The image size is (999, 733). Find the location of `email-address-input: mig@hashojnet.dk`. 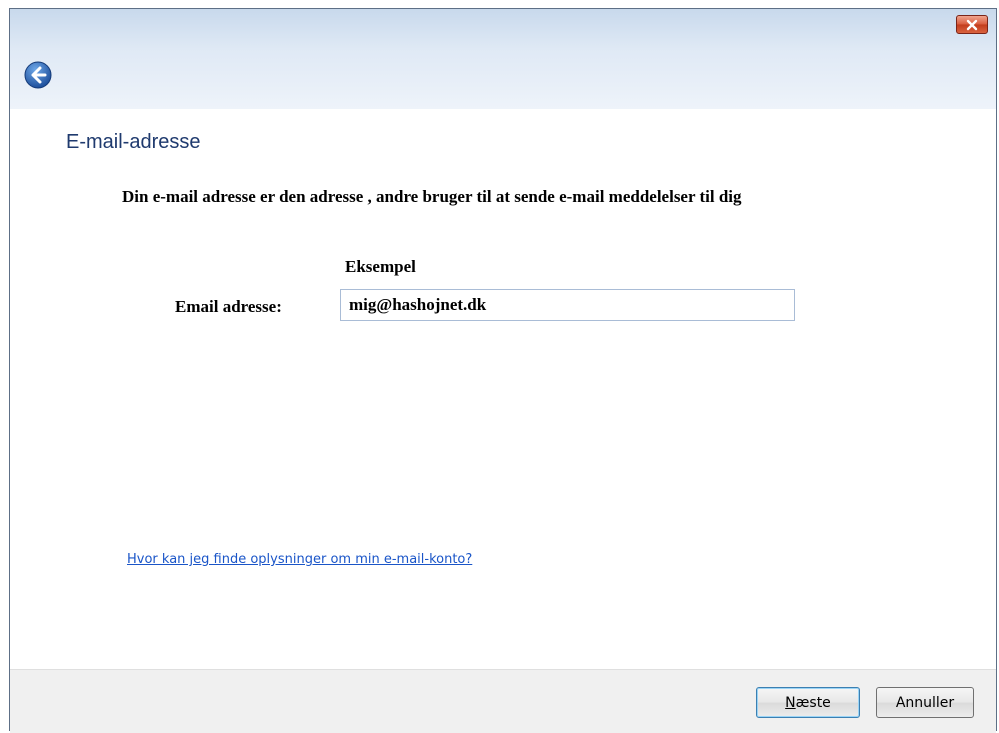

email-address-input: mig@hashojnet.dk is located at coordinates (567, 305).